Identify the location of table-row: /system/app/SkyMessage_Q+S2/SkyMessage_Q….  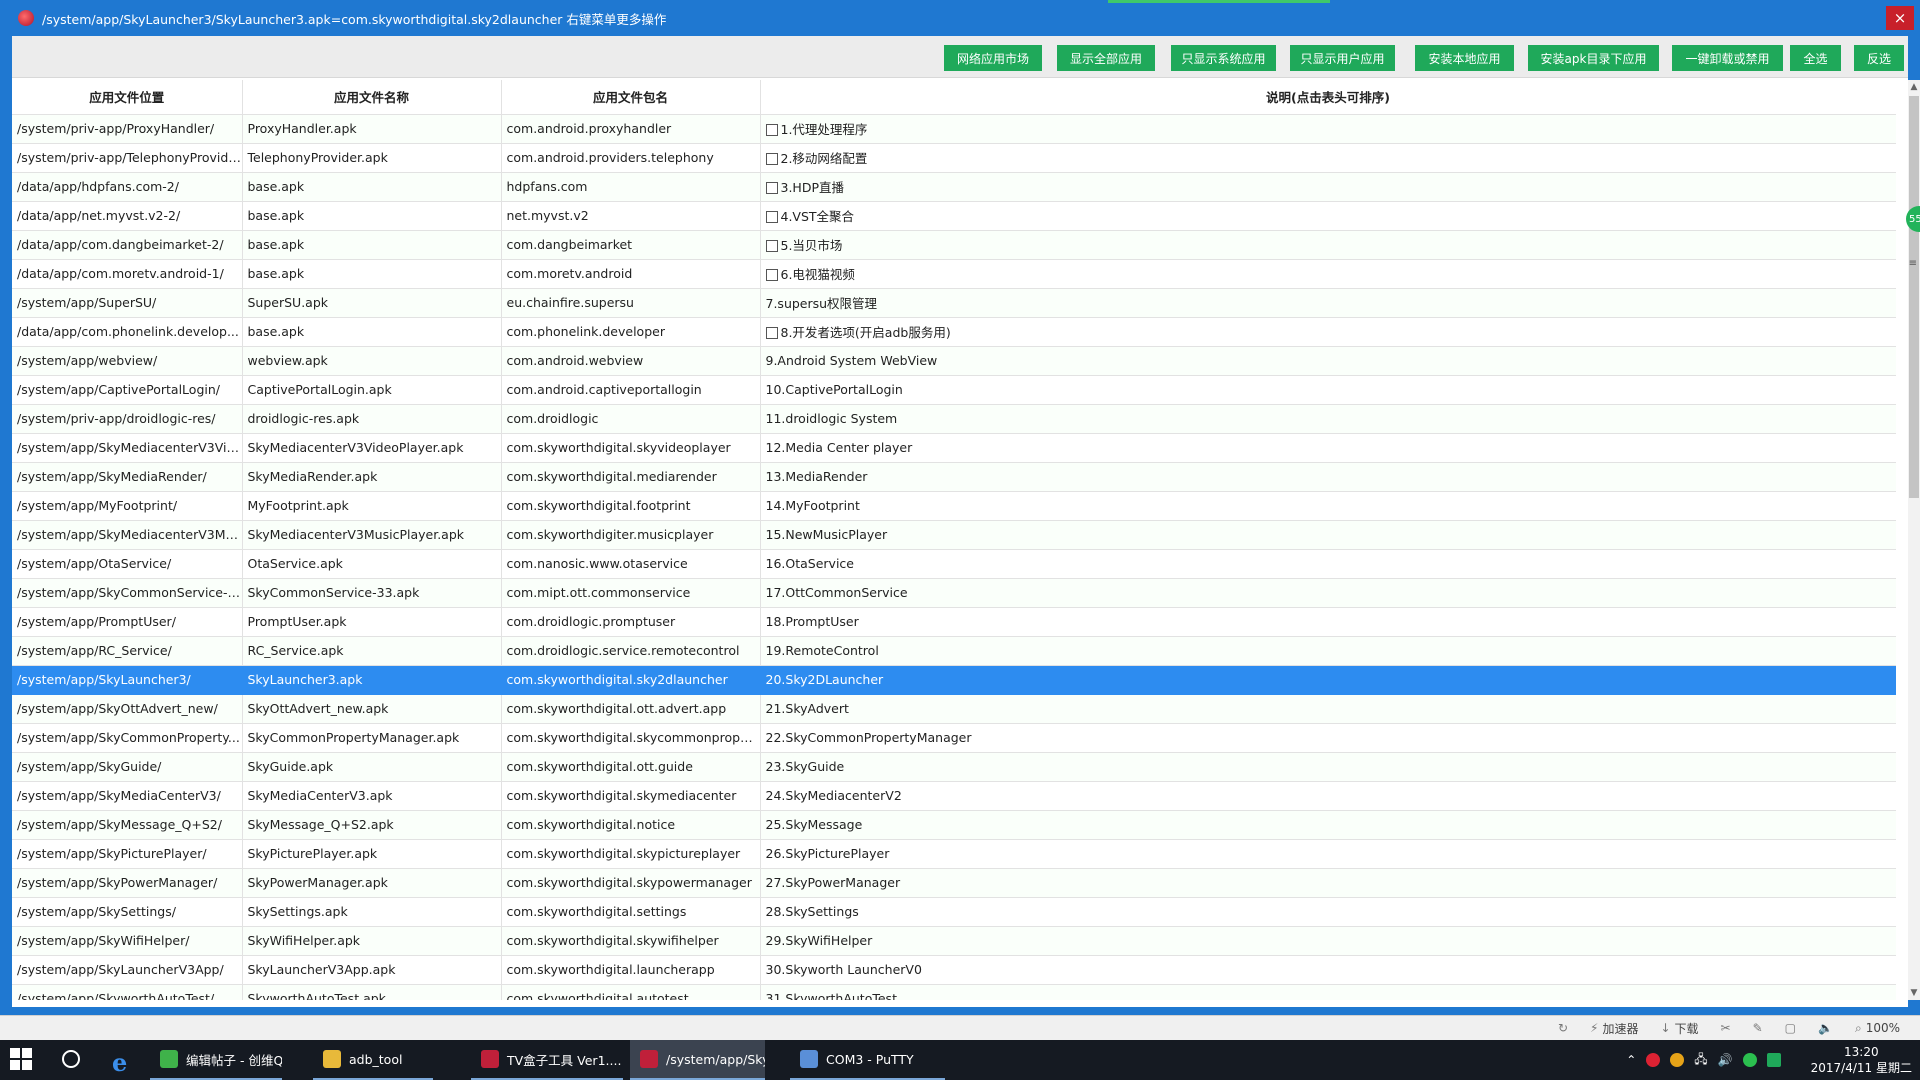
(954, 825).